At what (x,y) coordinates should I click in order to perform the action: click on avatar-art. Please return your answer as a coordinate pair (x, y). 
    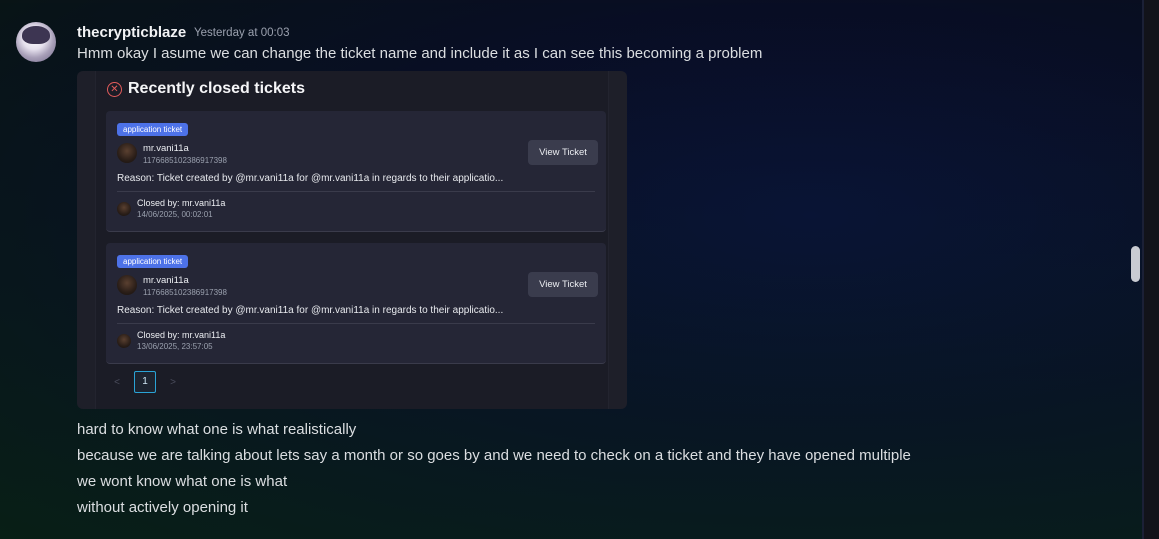
    Looking at the image, I should click on (36, 35).